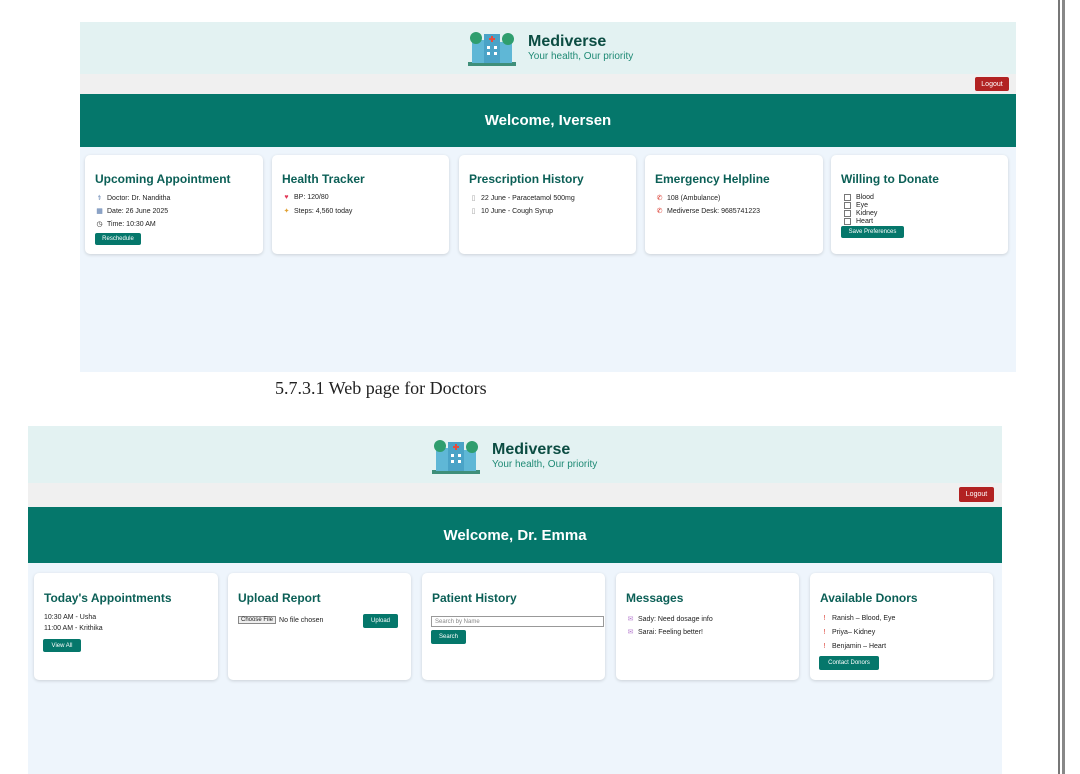 Image resolution: width=1080 pixels, height=774 pixels. What do you see at coordinates (865, 197) in the screenshot?
I see `option-label: Blood` at bounding box center [865, 197].